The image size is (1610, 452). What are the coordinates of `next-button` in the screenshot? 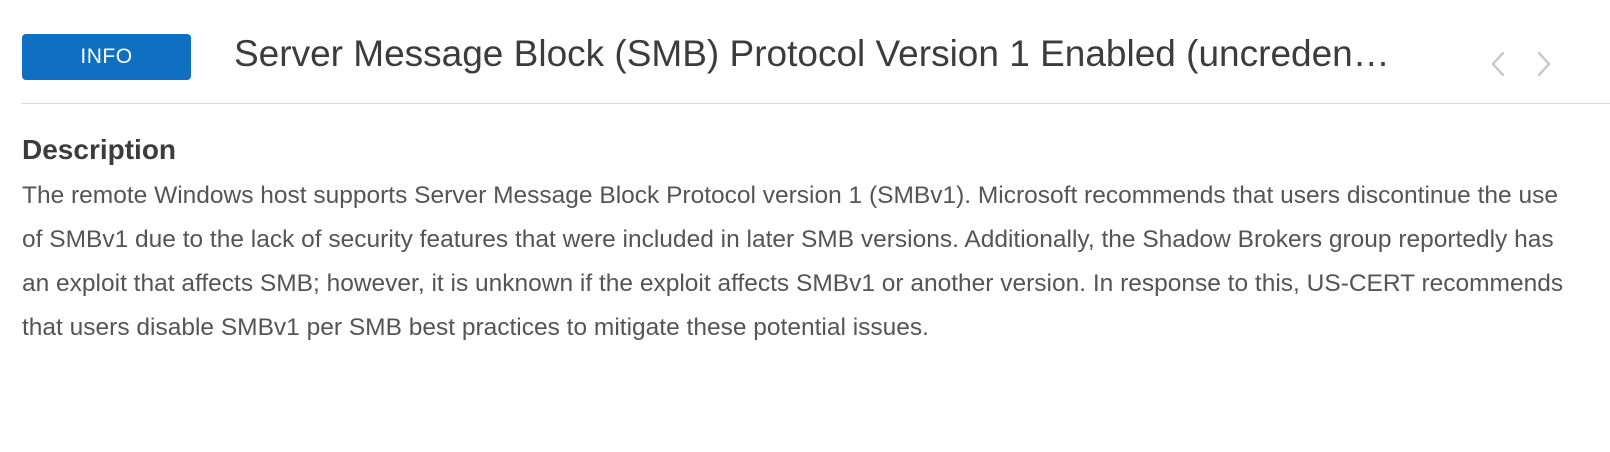 It's located at (1544, 64).